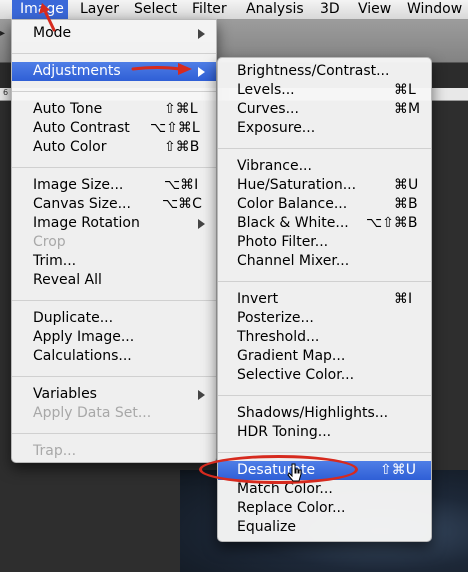 The width and height of the screenshot is (468, 572). I want to click on menu-item-auto-contrast: Auto Contrast ⌥⇧⌘L, so click(114, 128).